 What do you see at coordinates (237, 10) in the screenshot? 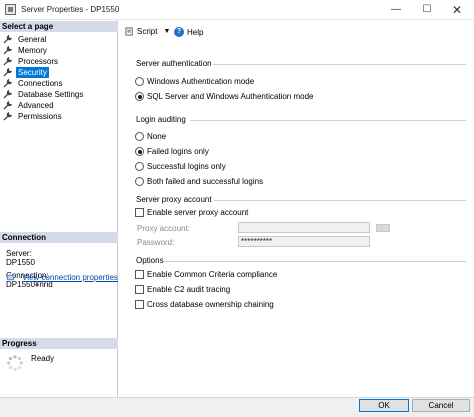
I see `title-bar: Server Properties - DP1550 — ☐ ✕` at bounding box center [237, 10].